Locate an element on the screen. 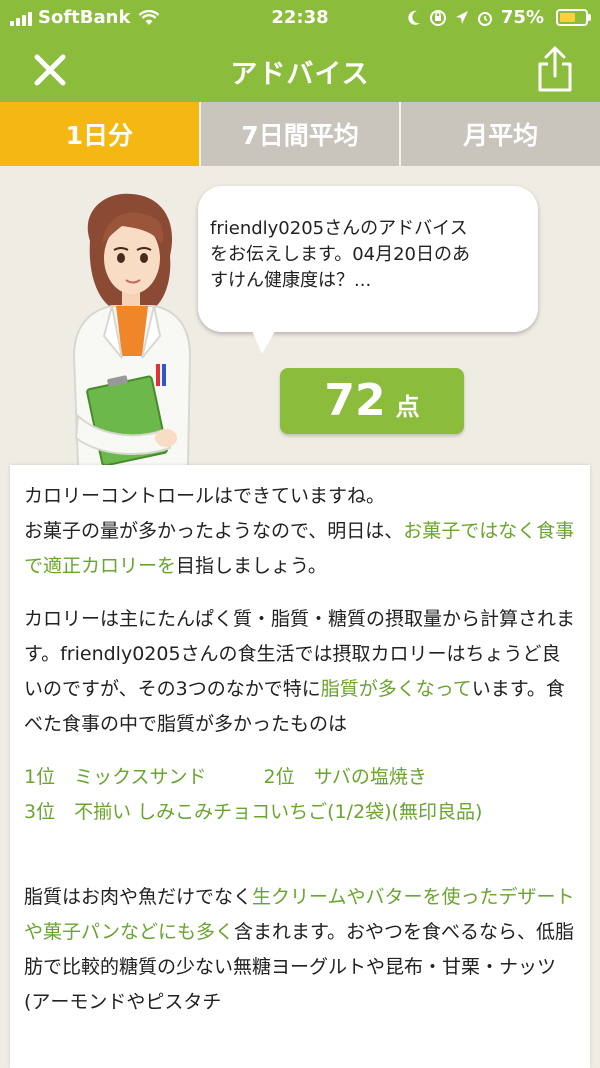 The width and height of the screenshot is (600, 1068). speech-bubble-tail is located at coordinates (264, 340).